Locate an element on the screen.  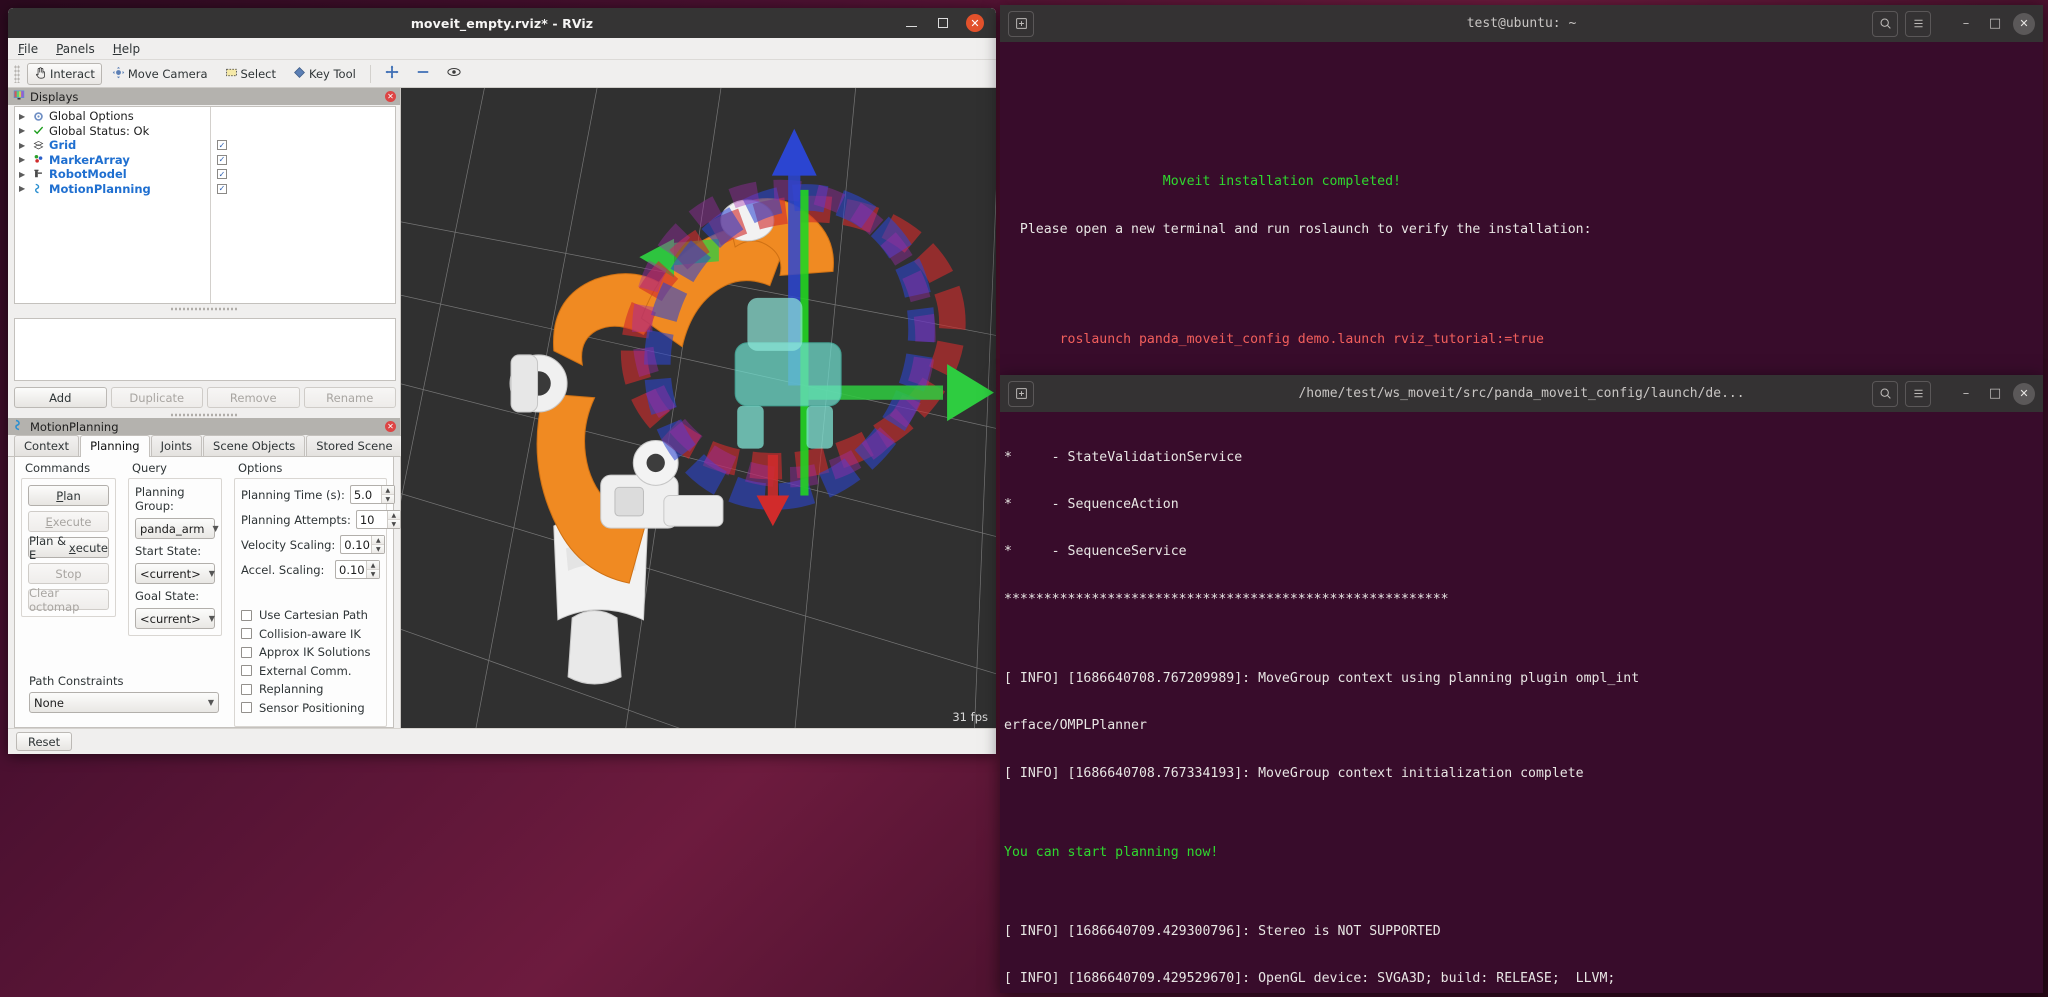
tree-item-robotmodel: ▶ RobotModel is located at coordinates (112, 174).